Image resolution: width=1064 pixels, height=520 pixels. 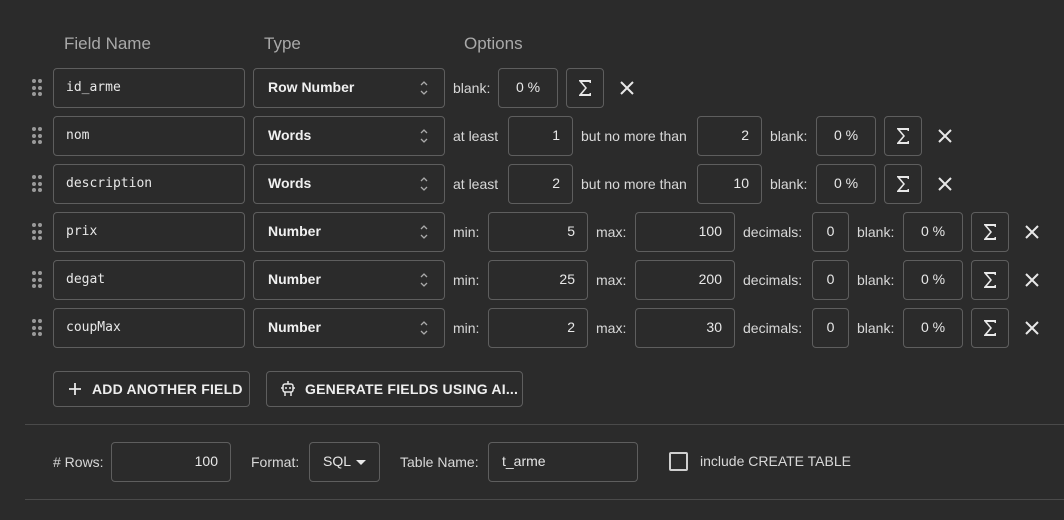 What do you see at coordinates (685, 280) in the screenshot?
I see `max-input: 200` at bounding box center [685, 280].